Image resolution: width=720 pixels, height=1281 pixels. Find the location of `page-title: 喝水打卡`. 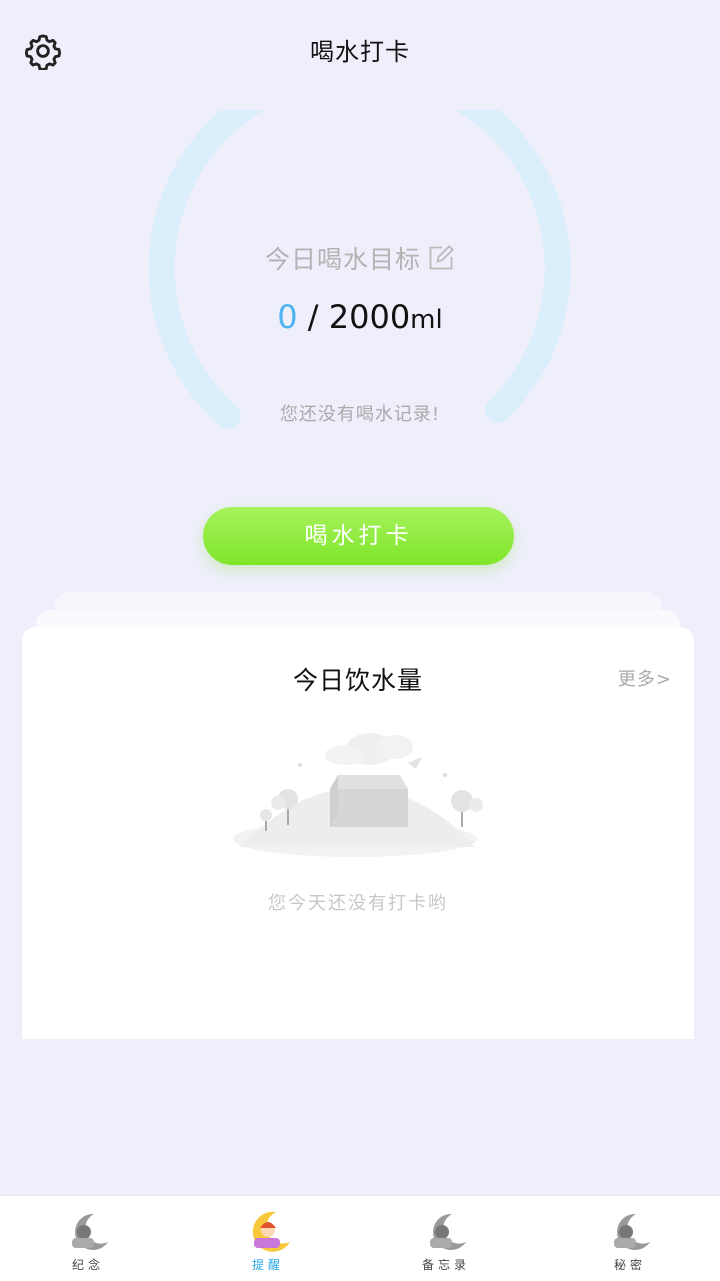

page-title: 喝水打卡 is located at coordinates (360, 52).